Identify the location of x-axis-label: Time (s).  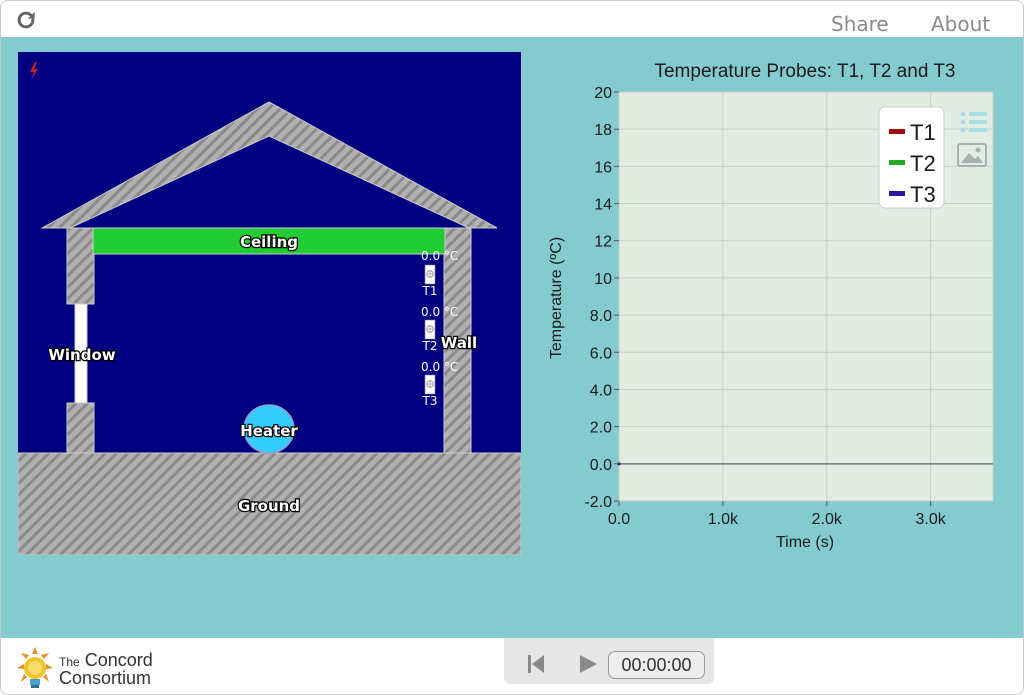
(805, 542).